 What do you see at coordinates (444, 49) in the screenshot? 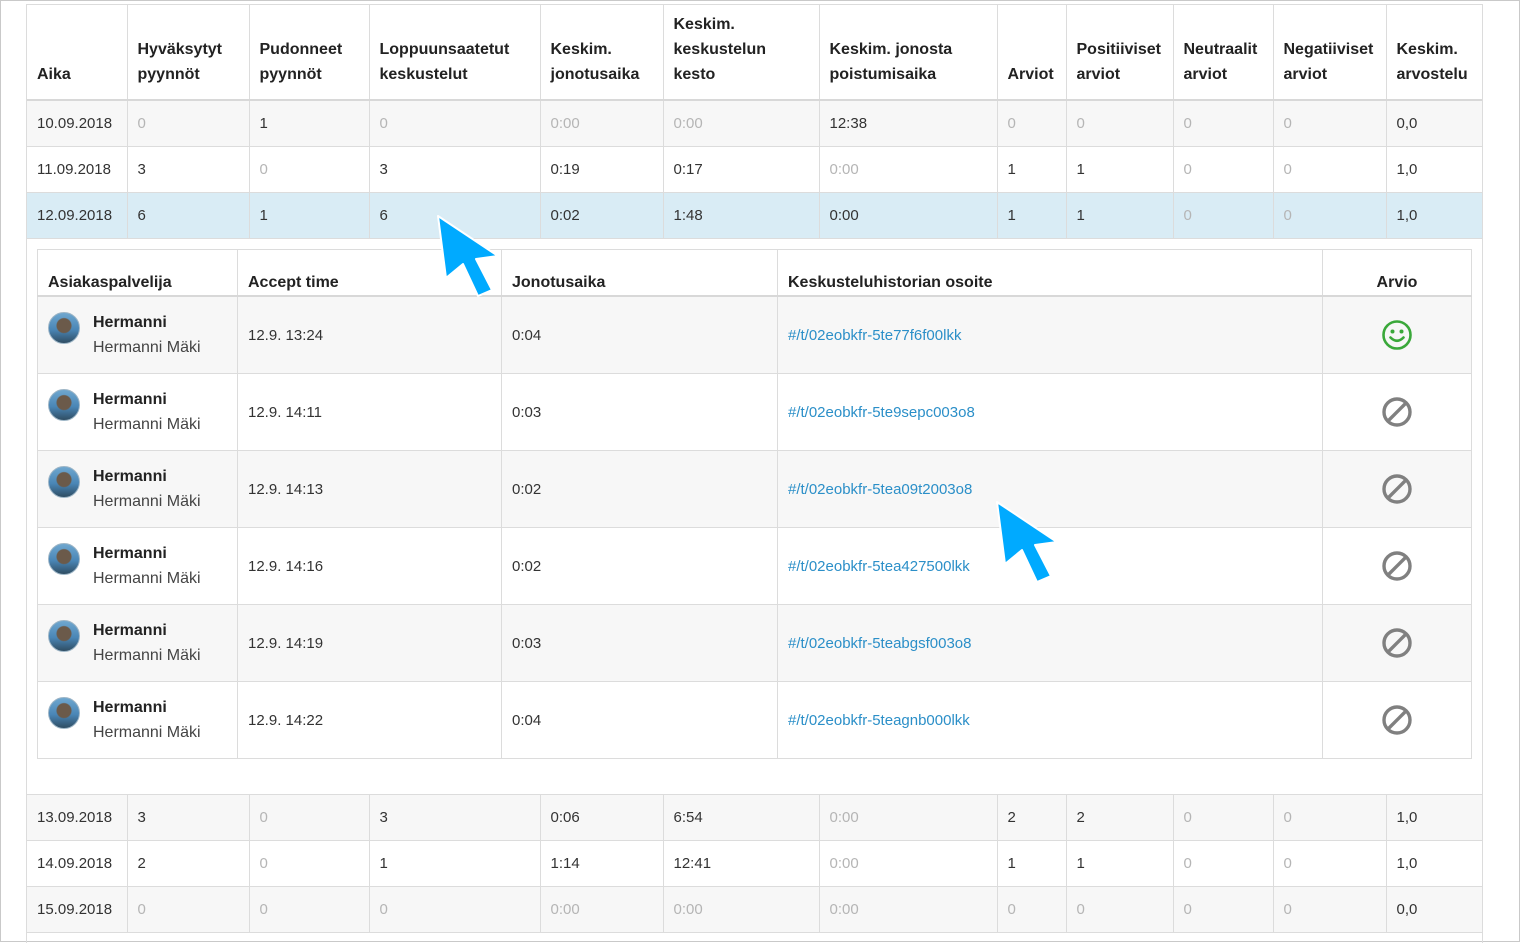
I see `column-header-label: Loppuunsaatetut` at bounding box center [444, 49].